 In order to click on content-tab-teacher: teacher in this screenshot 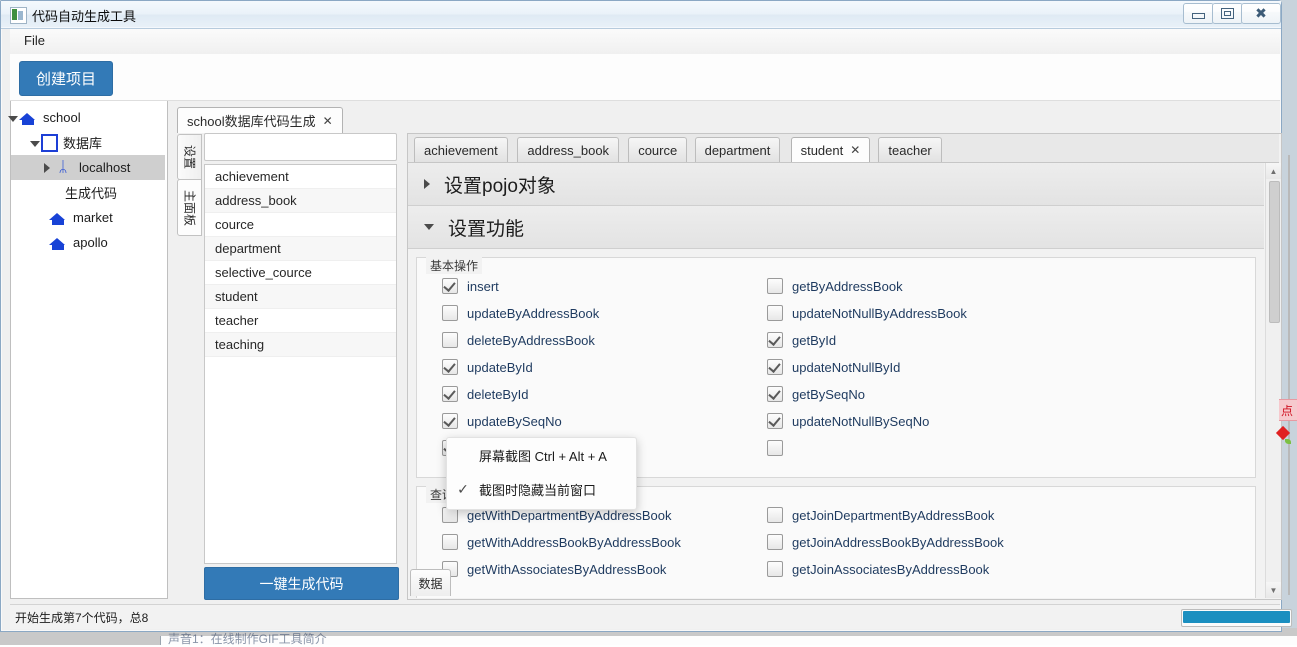, I will do `click(909, 149)`.